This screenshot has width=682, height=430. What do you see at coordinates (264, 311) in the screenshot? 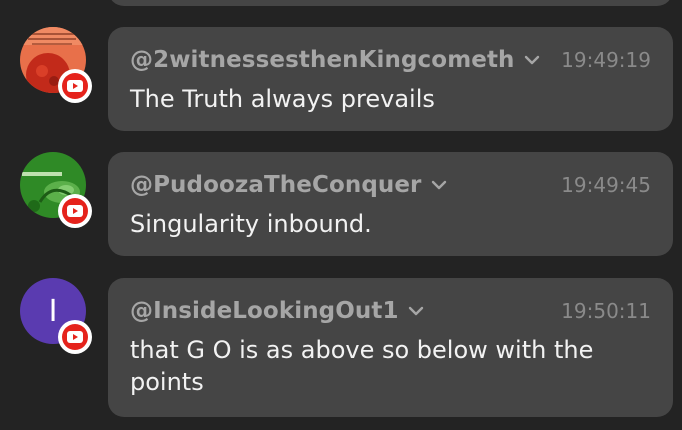
I see `author-handle: @InsideLookingOut1` at bounding box center [264, 311].